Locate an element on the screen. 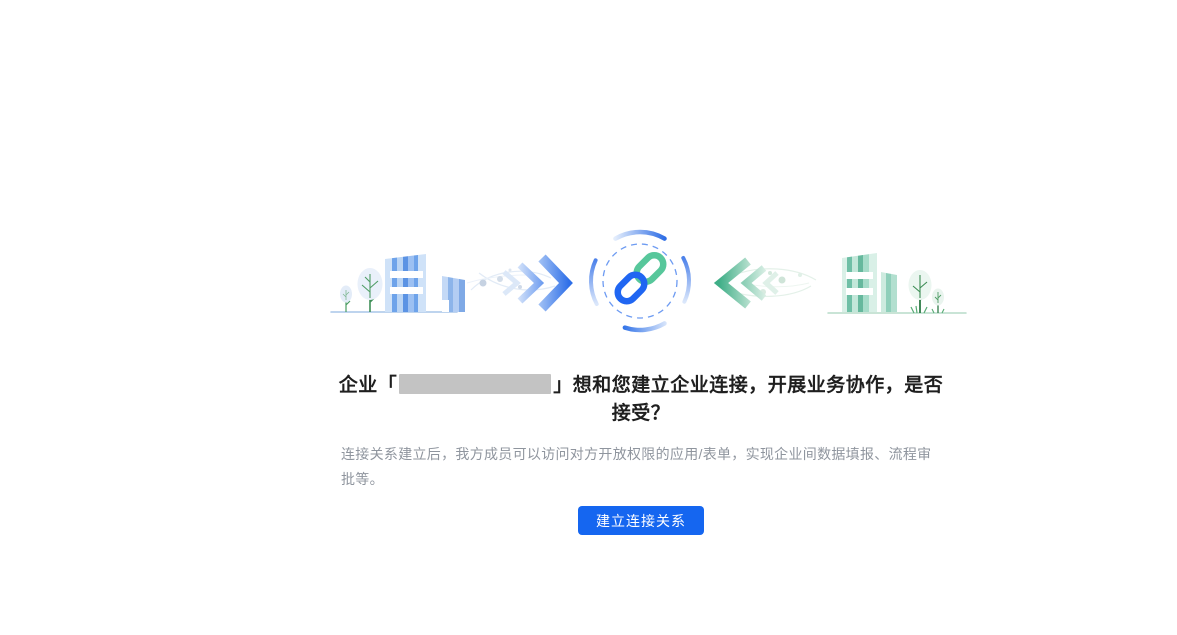  arc-top is located at coordinates (640, 235).